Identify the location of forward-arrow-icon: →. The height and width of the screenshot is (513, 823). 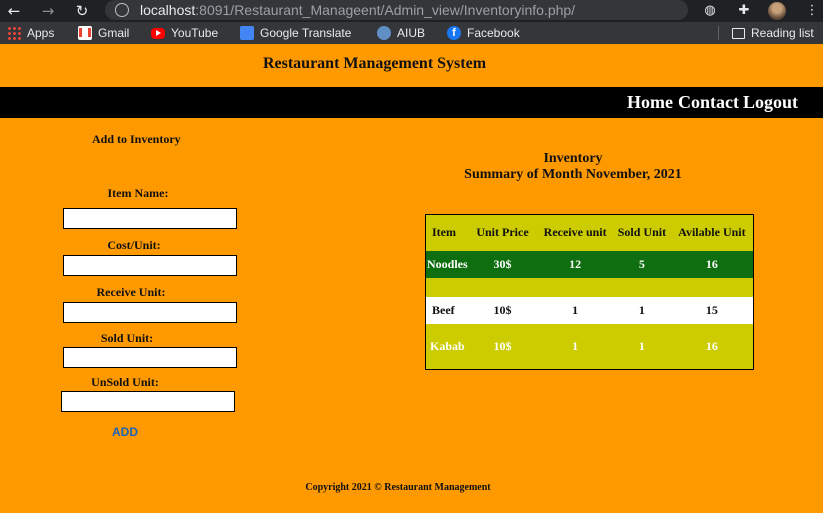
(48, 11).